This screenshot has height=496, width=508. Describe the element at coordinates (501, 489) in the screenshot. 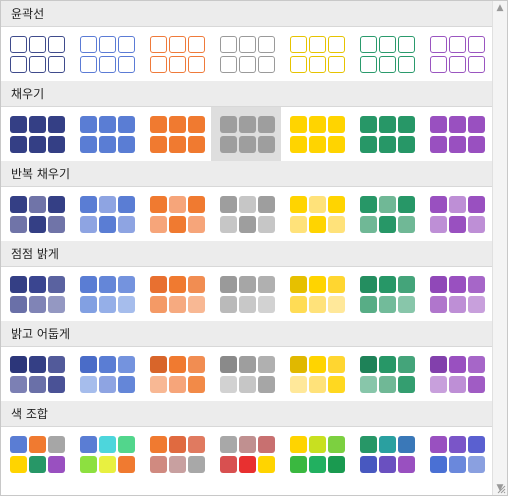

I see `resize-grip-icon` at that location.